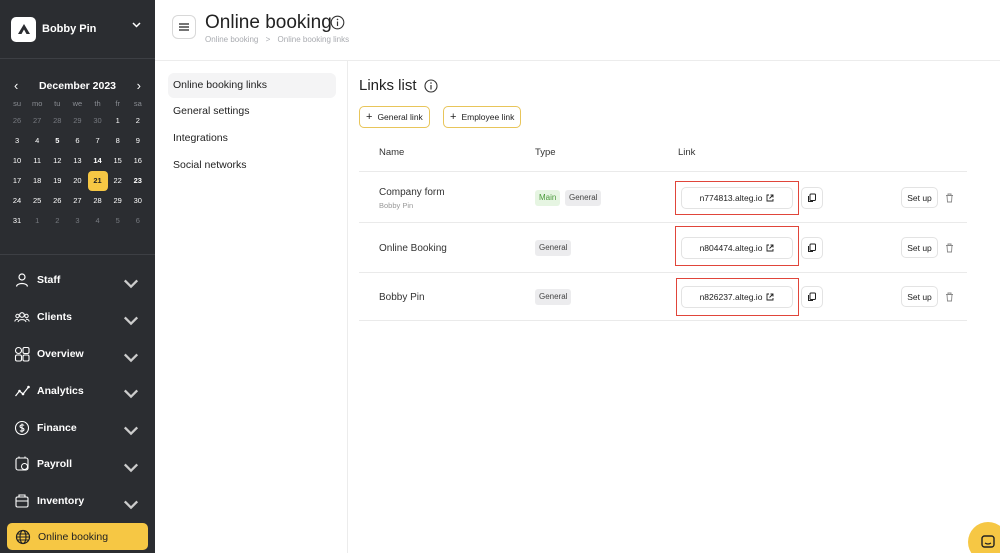 This screenshot has height=553, width=1000. What do you see at coordinates (97, 181) in the screenshot?
I see `calendar-day-selected: 21` at bounding box center [97, 181].